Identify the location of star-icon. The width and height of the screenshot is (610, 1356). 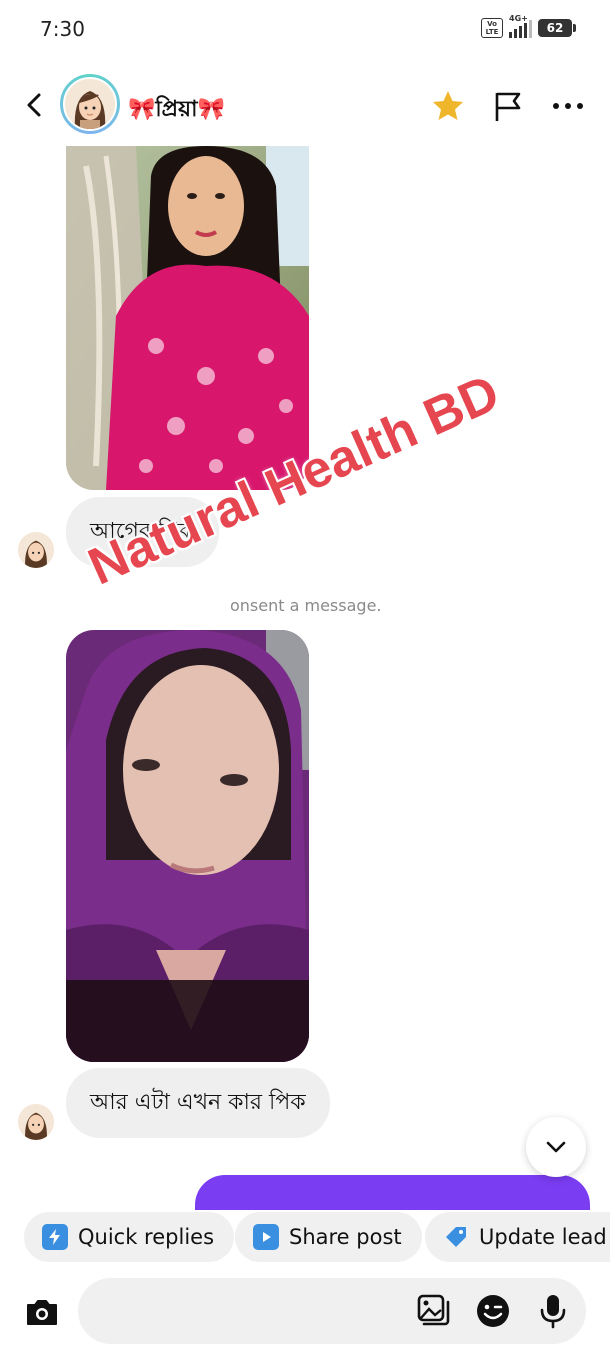
(448, 105).